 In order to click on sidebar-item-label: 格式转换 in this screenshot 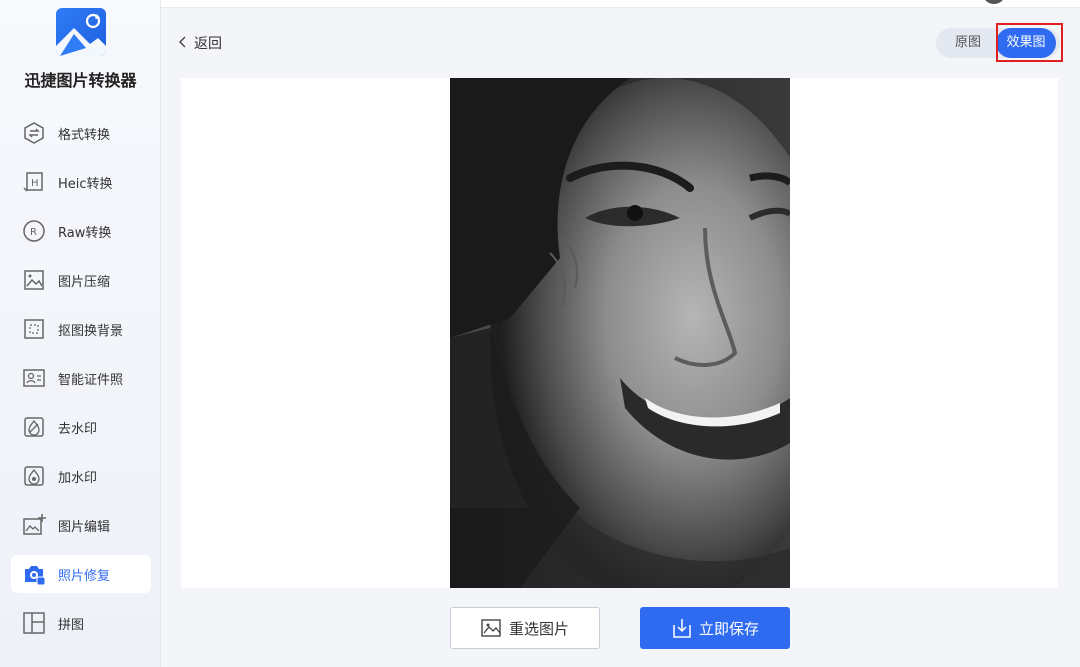, I will do `click(84, 135)`.